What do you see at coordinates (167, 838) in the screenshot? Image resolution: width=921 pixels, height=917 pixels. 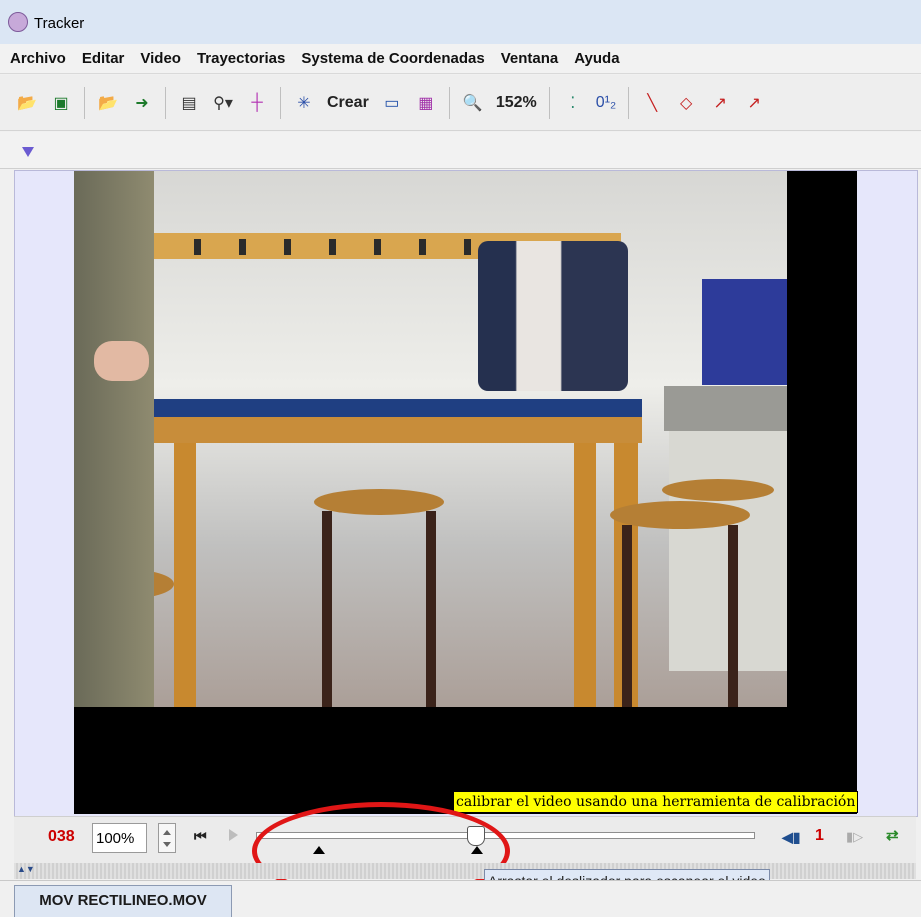 I see `rate-spinner` at bounding box center [167, 838].